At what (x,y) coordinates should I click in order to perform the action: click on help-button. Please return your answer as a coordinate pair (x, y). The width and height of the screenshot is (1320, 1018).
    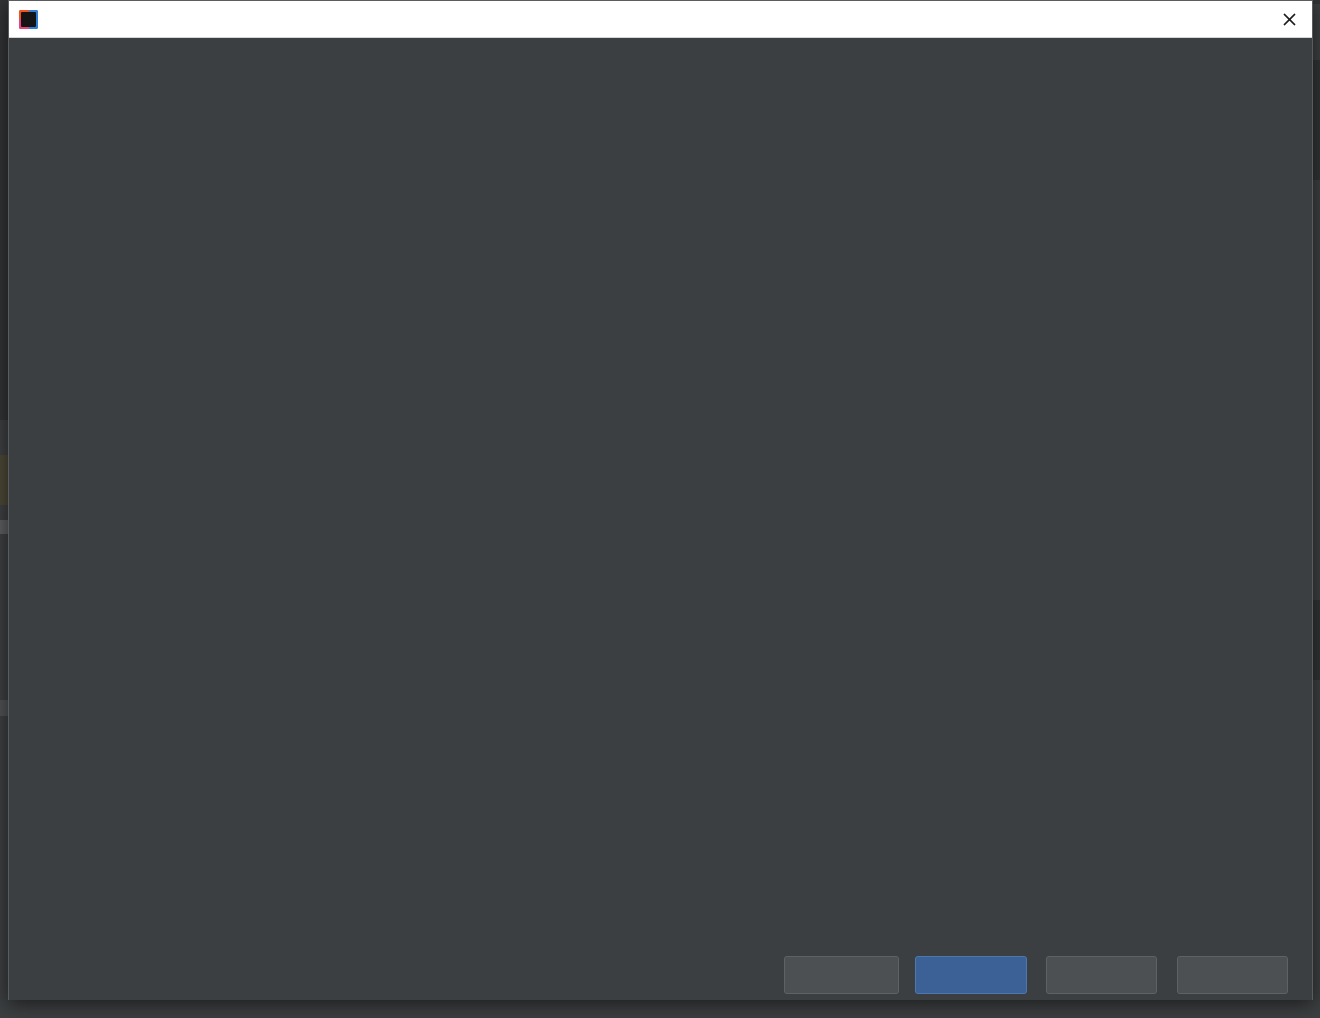
    Looking at the image, I should click on (1232, 975).